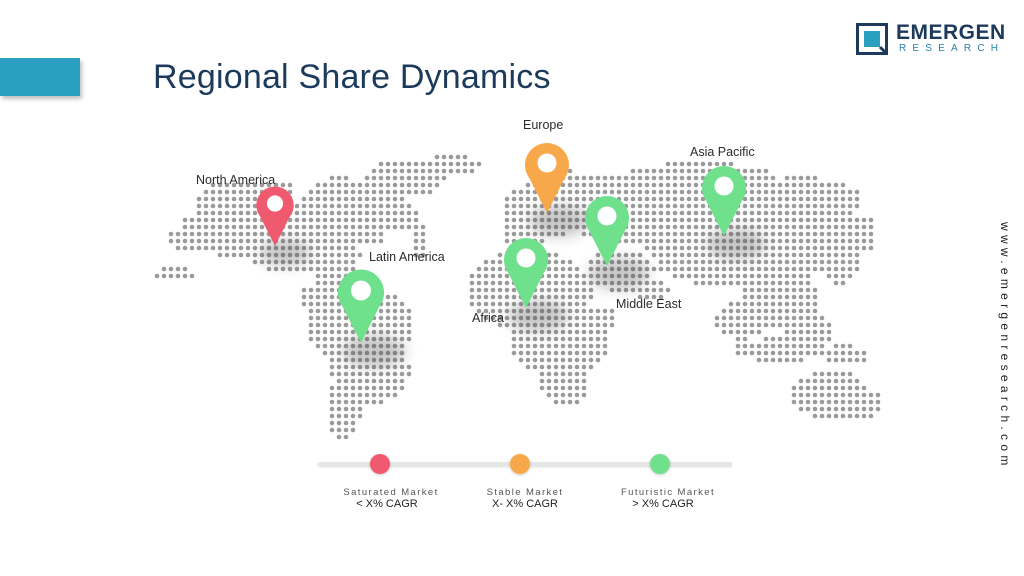 This screenshot has height=576, width=1024. I want to click on pin-shadow-africa, so click(538, 316).